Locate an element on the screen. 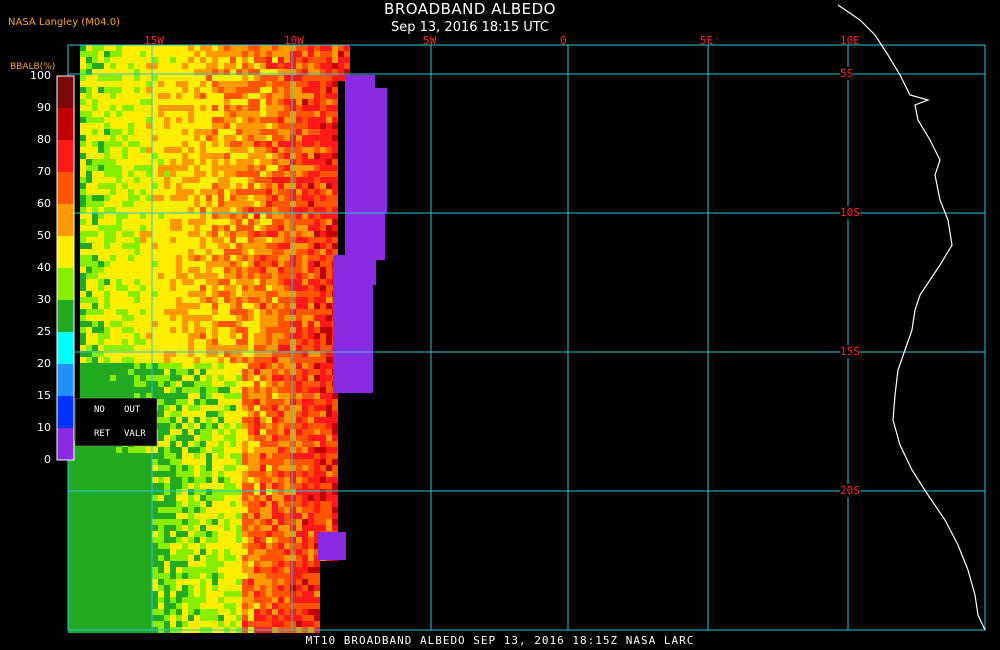 The image size is (1000, 650). longitude-label: 10W is located at coordinates (294, 40).